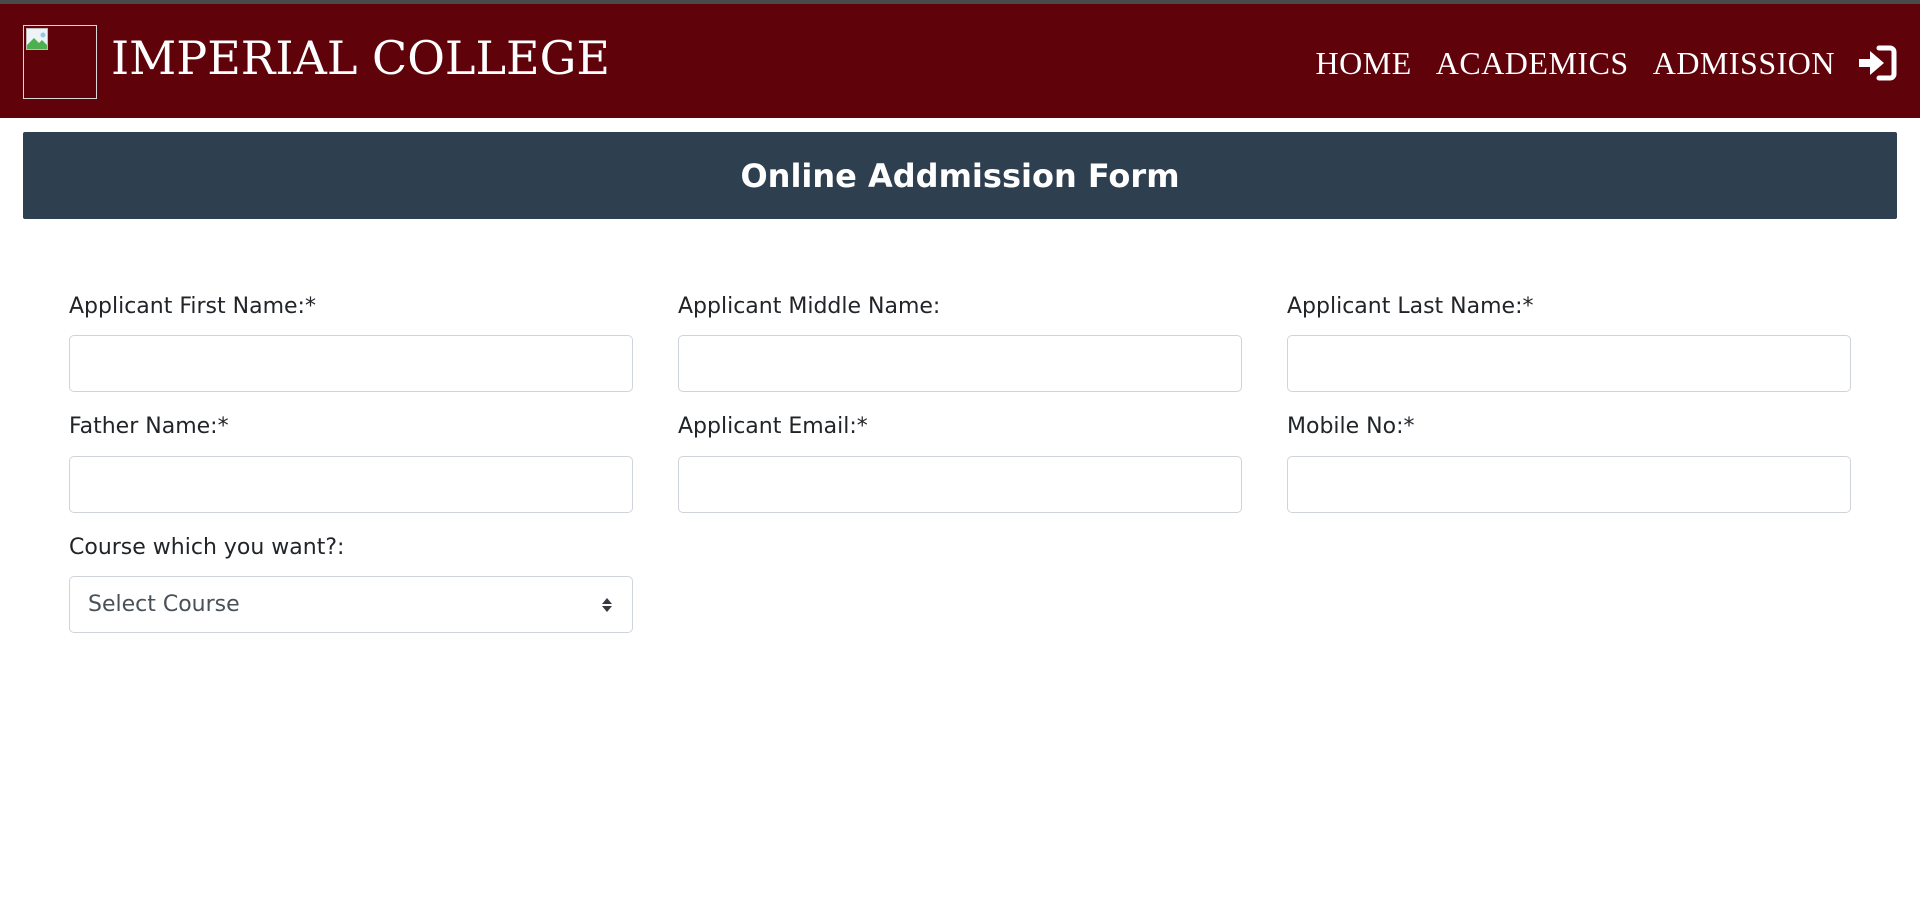 This screenshot has width=1920, height=898. What do you see at coordinates (1744, 63) in the screenshot?
I see `nav-admission: ADMISSION` at bounding box center [1744, 63].